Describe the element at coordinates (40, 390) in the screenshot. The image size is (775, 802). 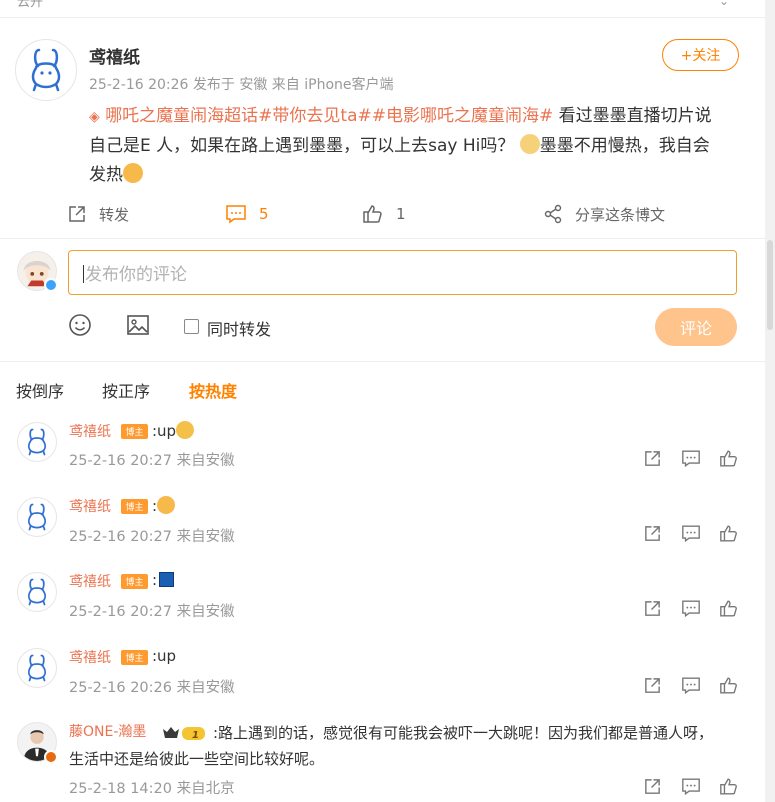
I see `tab-sort-reverse: 按倒序` at that location.